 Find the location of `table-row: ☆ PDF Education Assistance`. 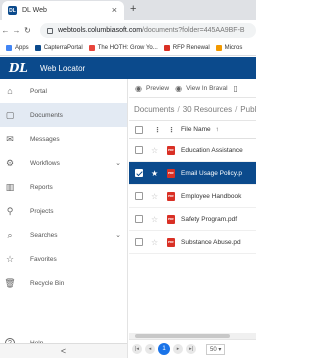

table-row: ☆ PDF Education Assistance is located at coordinates (192, 150).